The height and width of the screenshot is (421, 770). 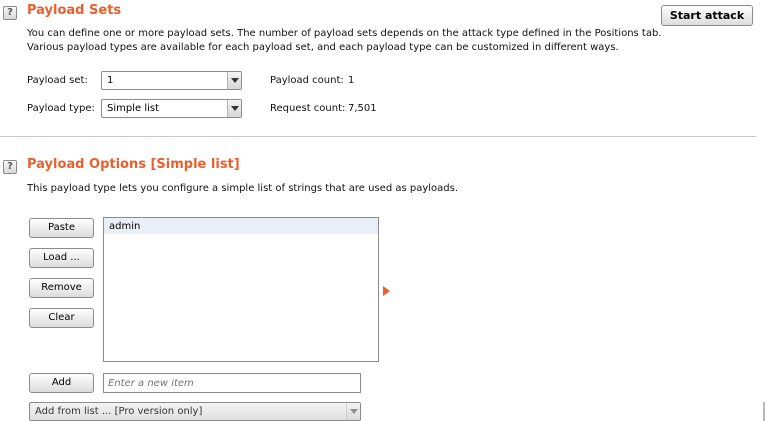 What do you see at coordinates (232, 383) in the screenshot?
I see `new-item-input` at bounding box center [232, 383].